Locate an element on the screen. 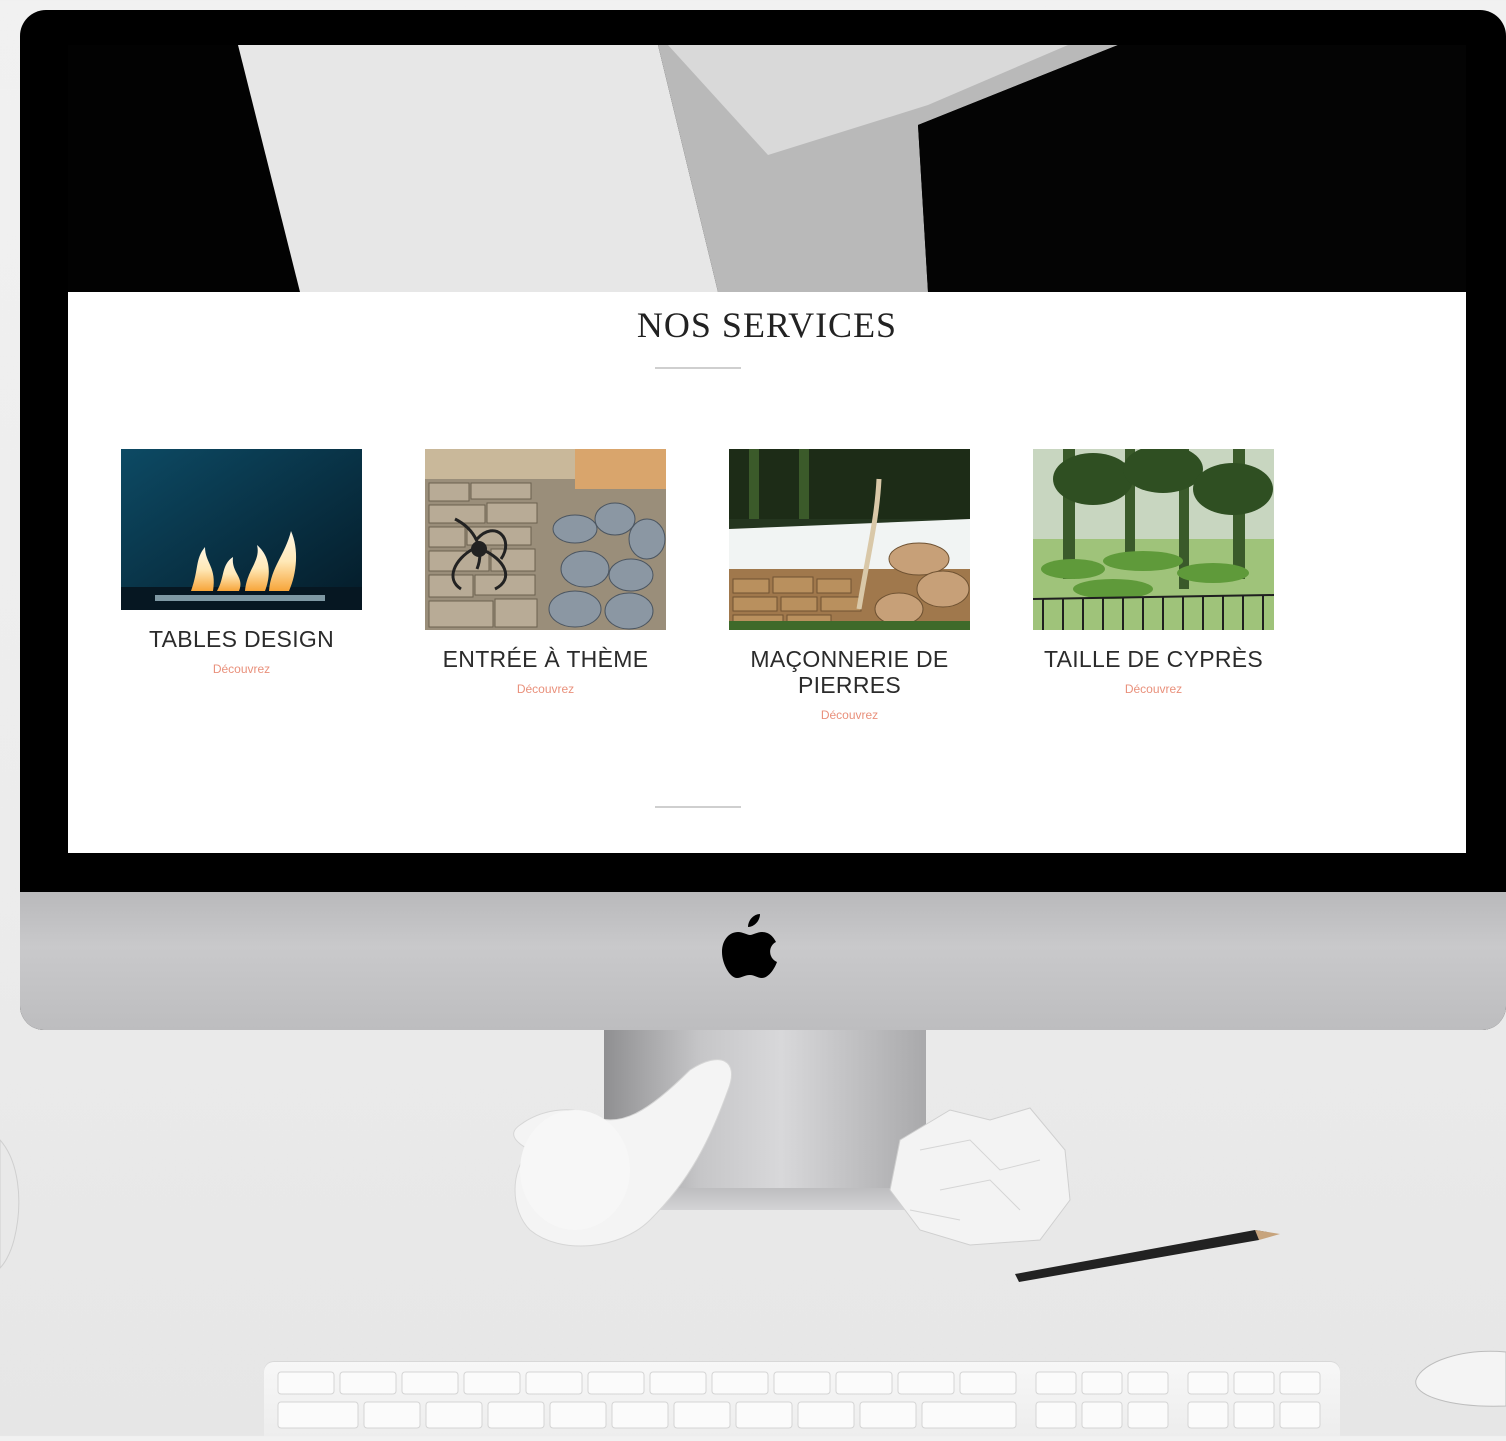 The width and height of the screenshot is (1506, 1441). service-name: TAILLE DE CYPRÈS is located at coordinates (1153, 659).